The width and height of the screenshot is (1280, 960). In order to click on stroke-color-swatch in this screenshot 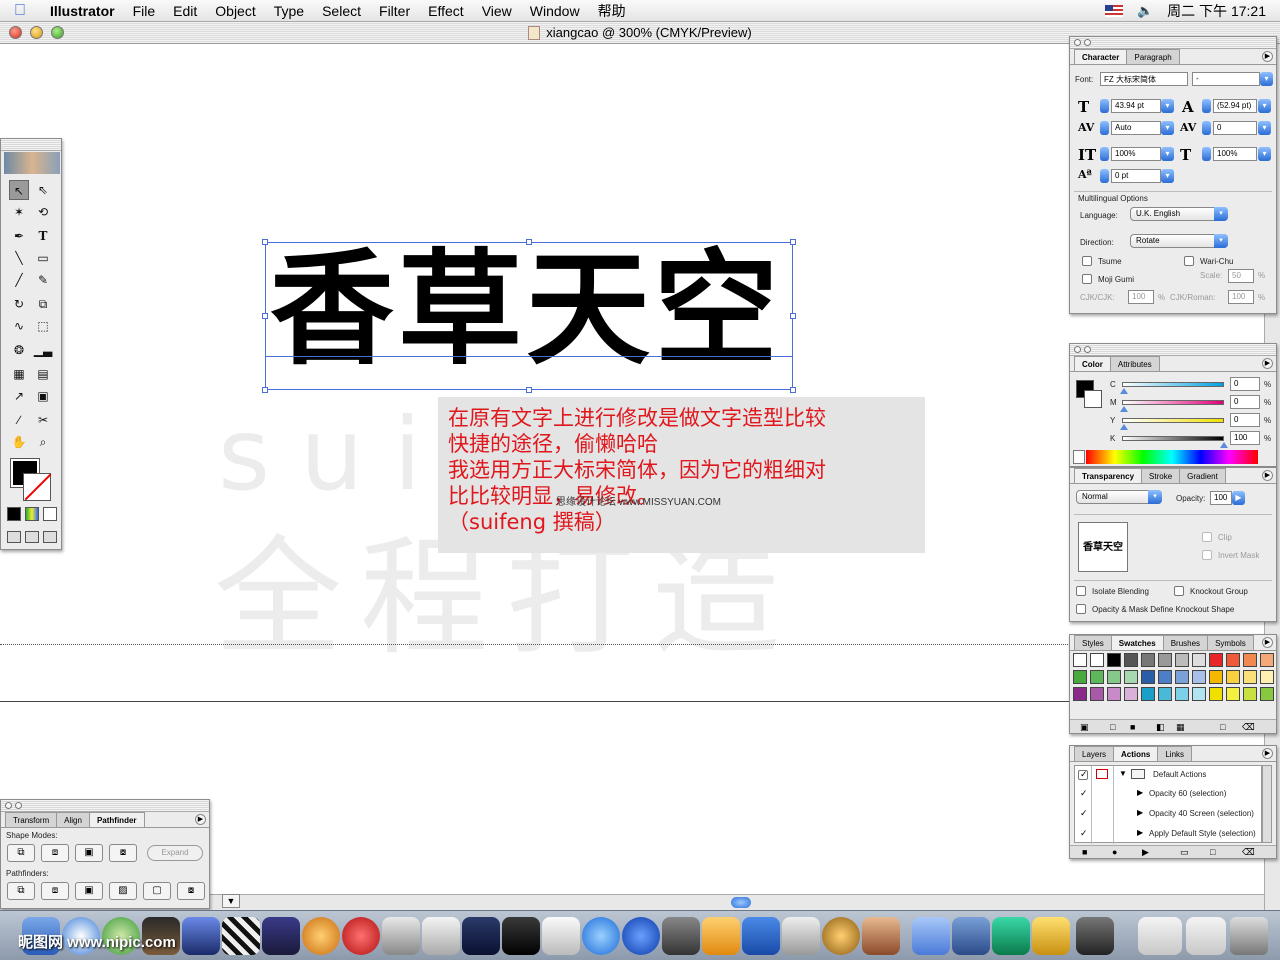, I will do `click(37, 487)`.